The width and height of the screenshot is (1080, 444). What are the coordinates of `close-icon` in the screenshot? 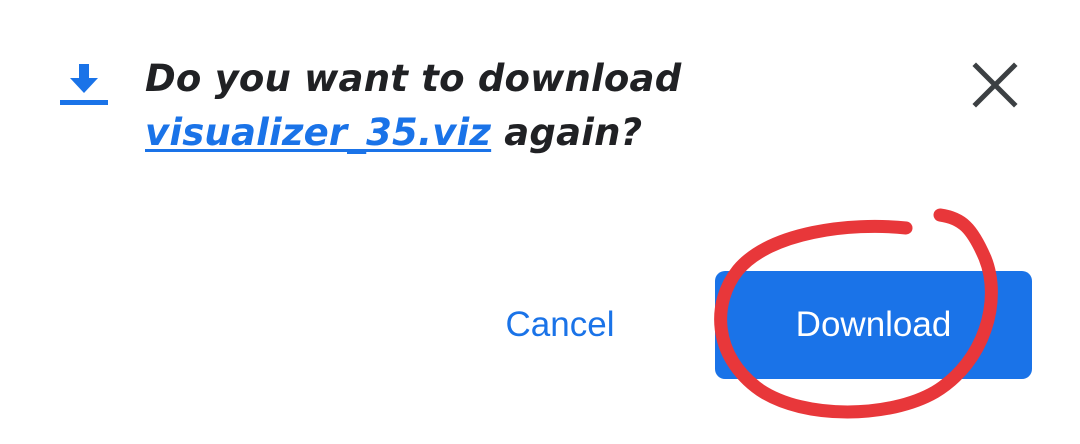 It's located at (995, 85).